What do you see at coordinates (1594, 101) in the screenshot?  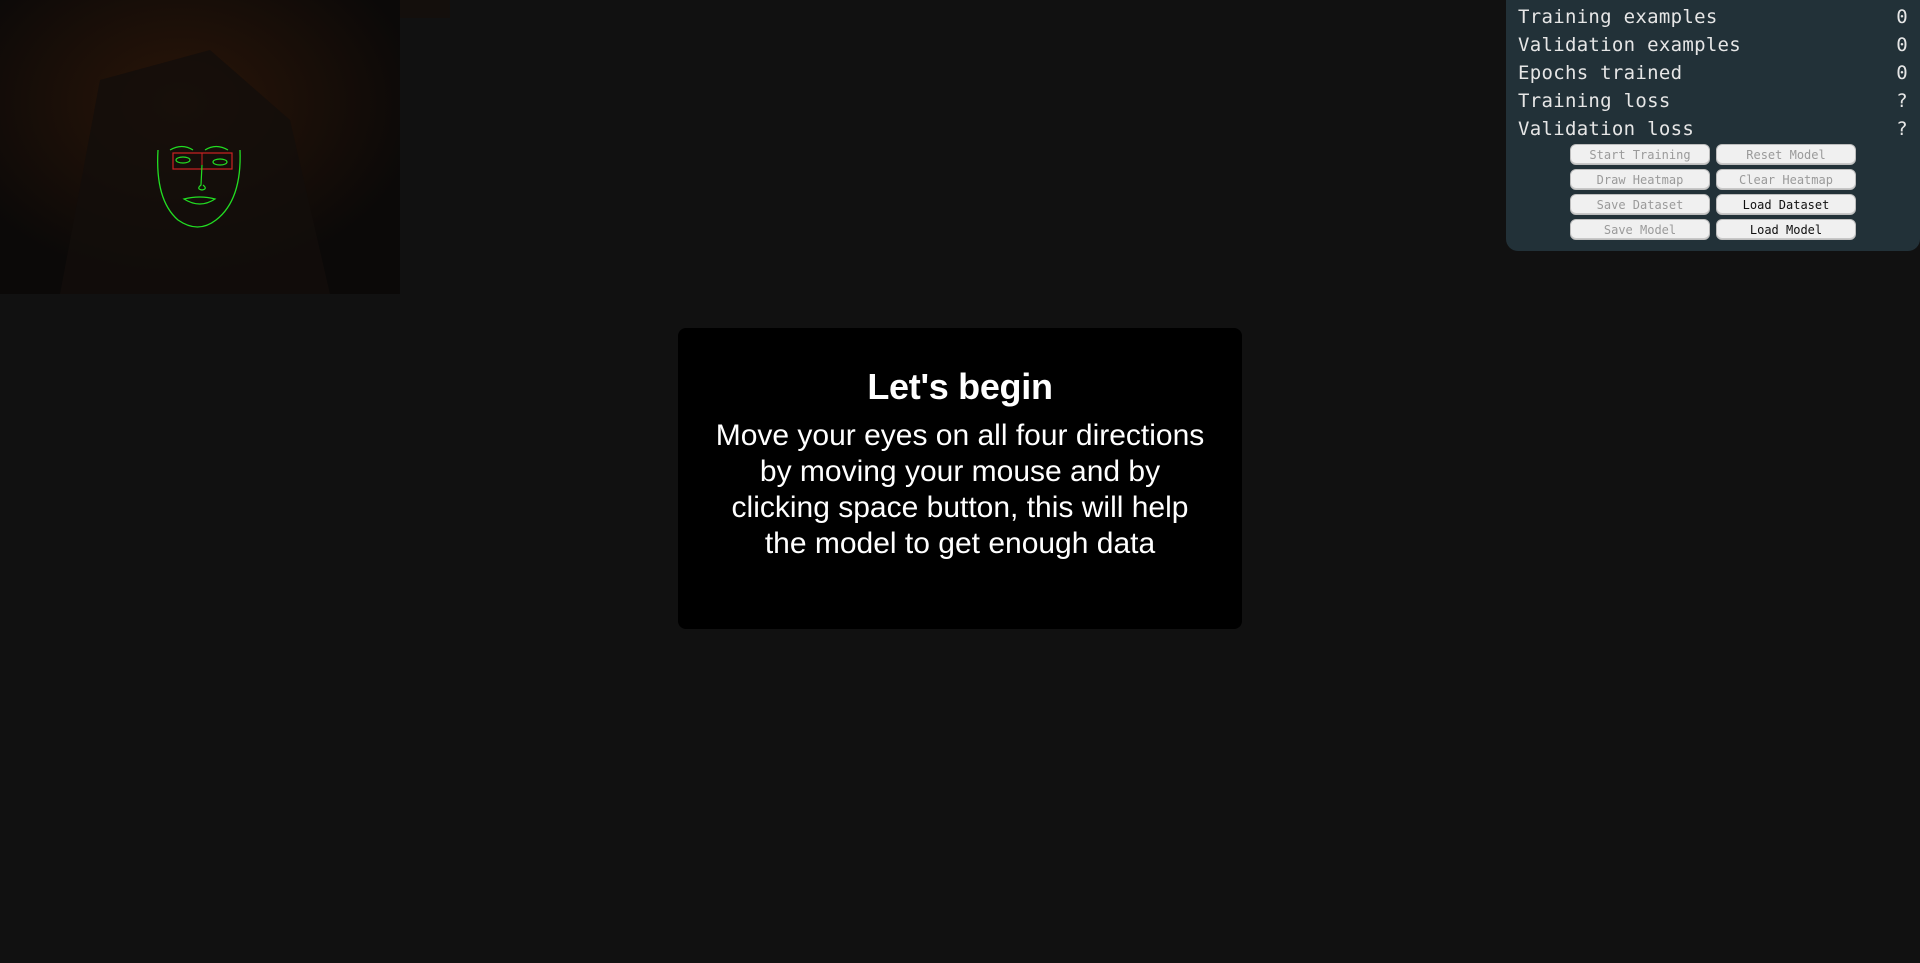 I see `stat-label: Training loss` at bounding box center [1594, 101].